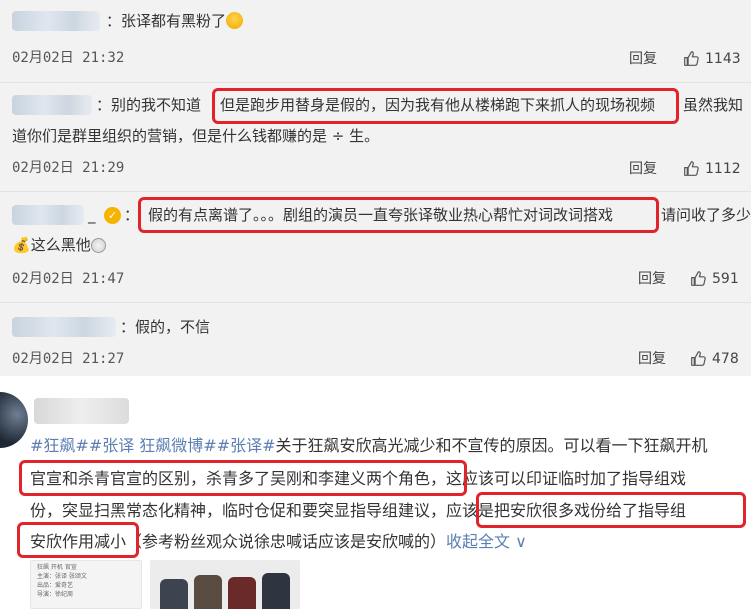 The height and width of the screenshot is (609, 751). Describe the element at coordinates (14, 420) in the screenshot. I see `avatar` at that location.